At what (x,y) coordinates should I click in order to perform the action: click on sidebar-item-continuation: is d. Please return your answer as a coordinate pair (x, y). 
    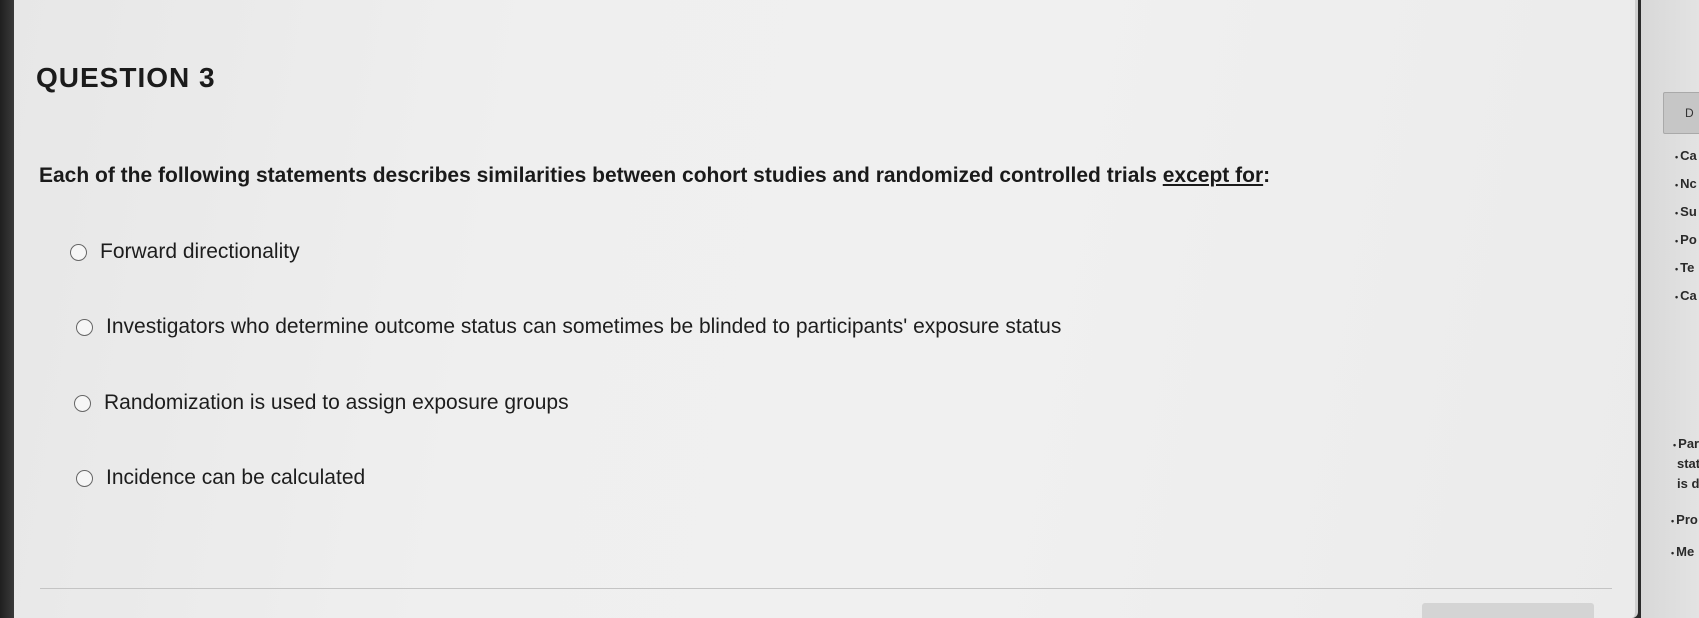
    Looking at the image, I should click on (1688, 483).